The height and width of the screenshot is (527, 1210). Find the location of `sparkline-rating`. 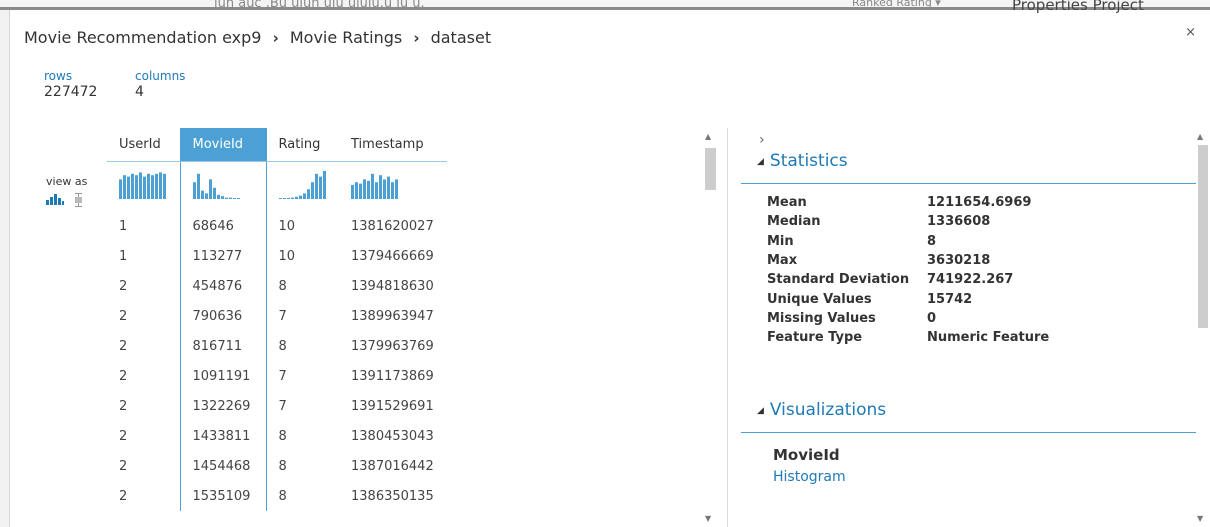

sparkline-rating is located at coordinates (302, 186).